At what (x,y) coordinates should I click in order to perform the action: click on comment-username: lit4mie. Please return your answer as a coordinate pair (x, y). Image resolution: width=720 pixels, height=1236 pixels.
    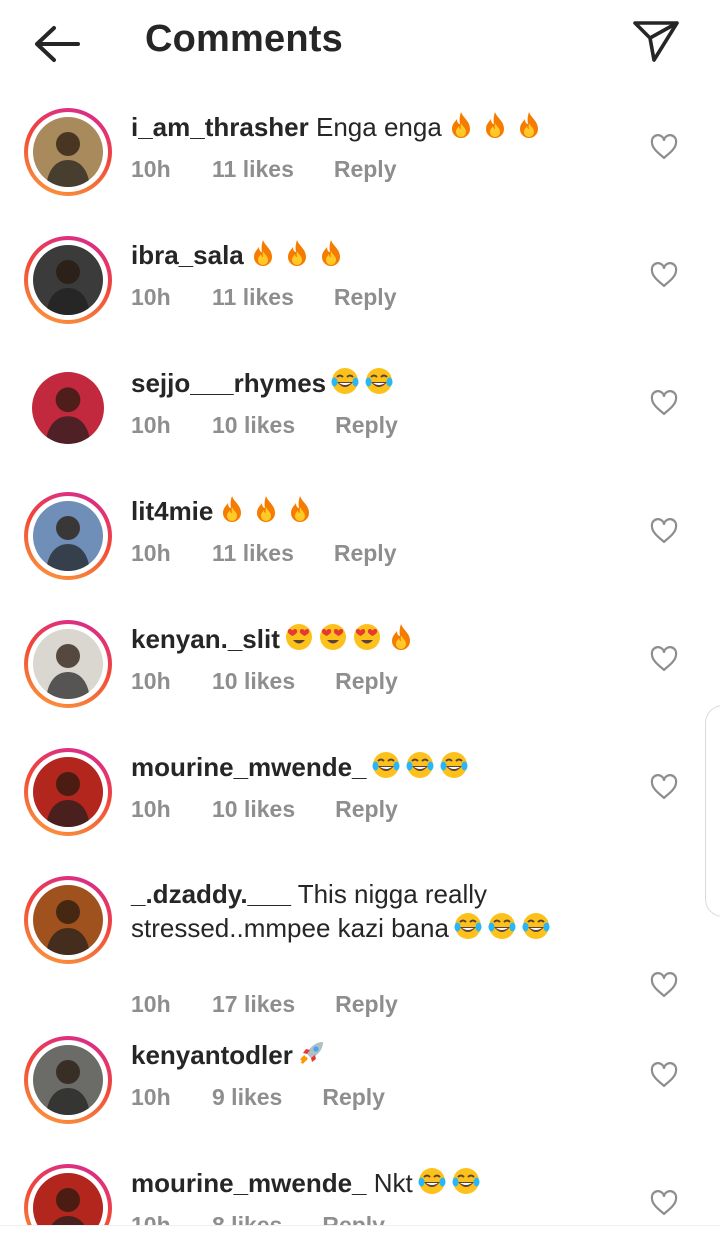
    Looking at the image, I should click on (172, 511).